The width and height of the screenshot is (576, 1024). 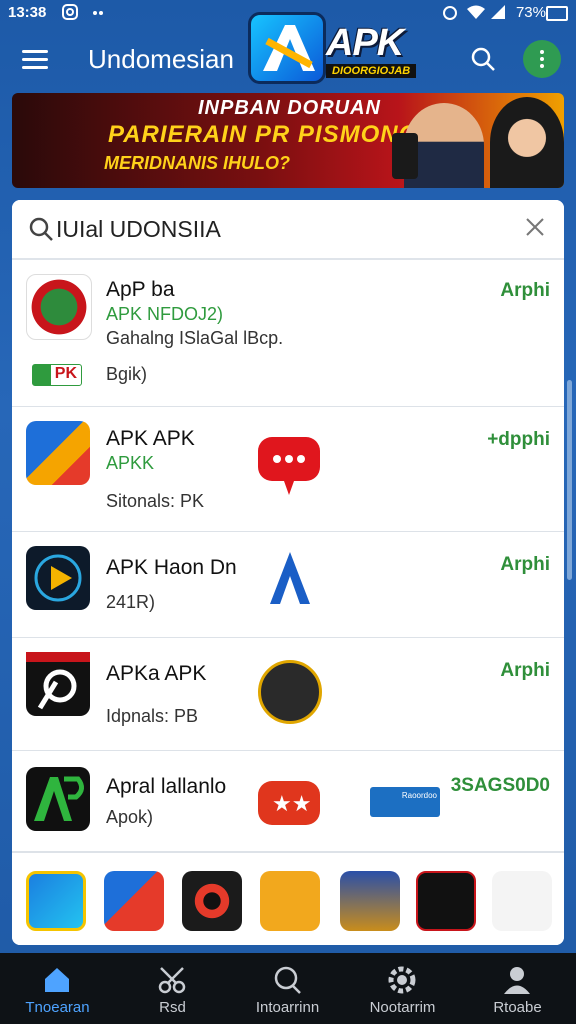 I want to click on logo-subtitle: DIOORGIOJAB, so click(x=371, y=71).